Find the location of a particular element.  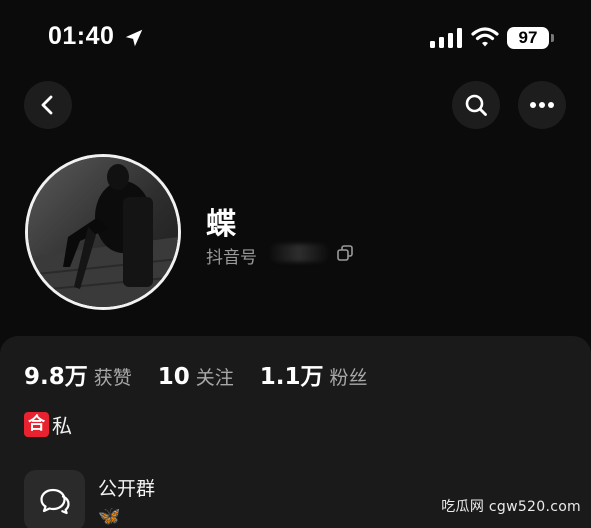

stat-followers: 1.1万 粉丝 is located at coordinates (314, 374).